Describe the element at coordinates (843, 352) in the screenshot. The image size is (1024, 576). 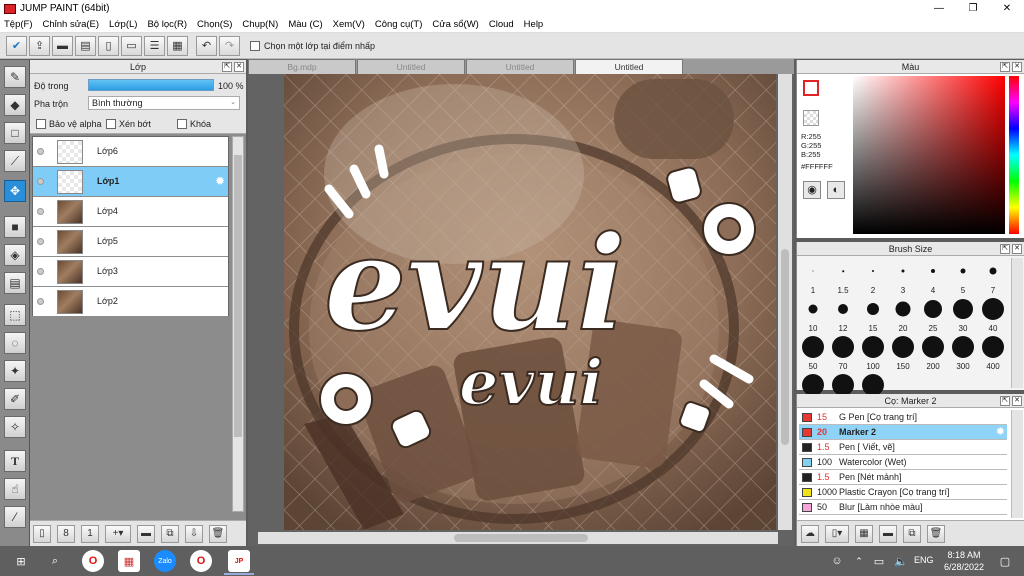
I see `brush-size-option: 70` at that location.